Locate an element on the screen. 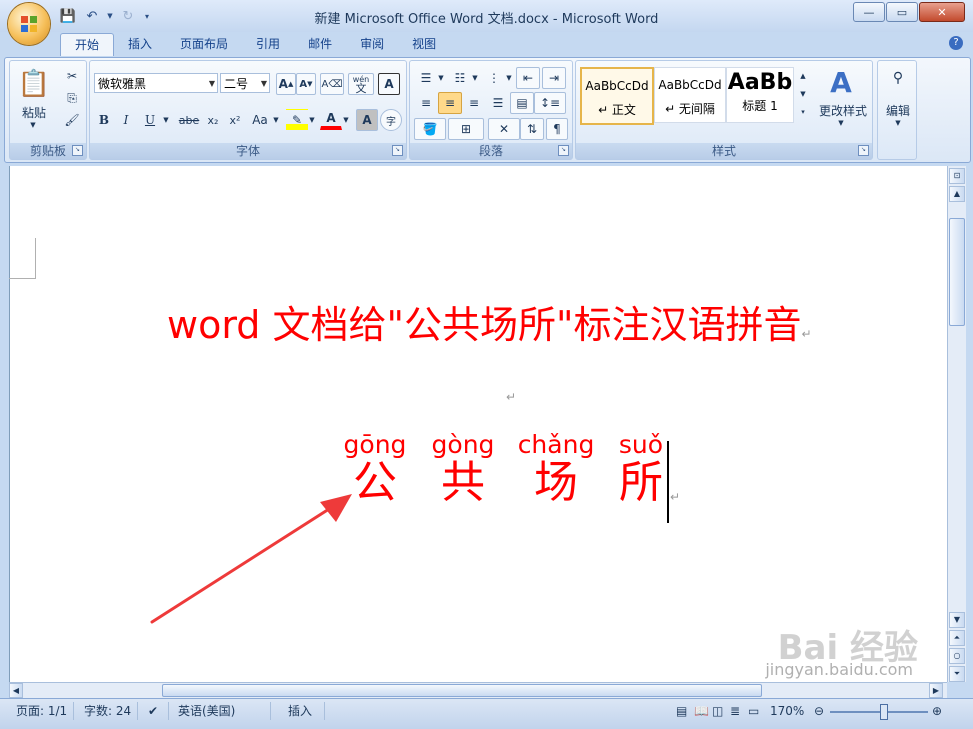  office-button is located at coordinates (29, 24).